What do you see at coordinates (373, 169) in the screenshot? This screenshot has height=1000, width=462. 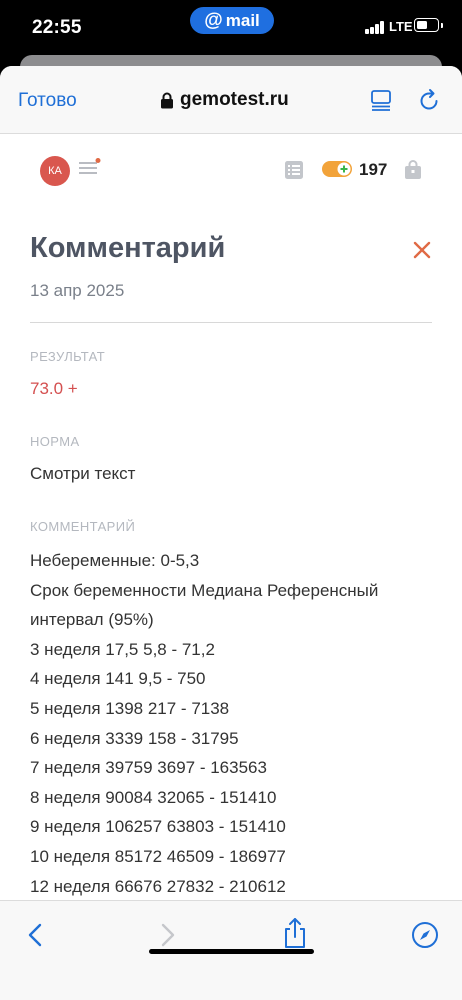 I see `bonus-count: 197` at bounding box center [373, 169].